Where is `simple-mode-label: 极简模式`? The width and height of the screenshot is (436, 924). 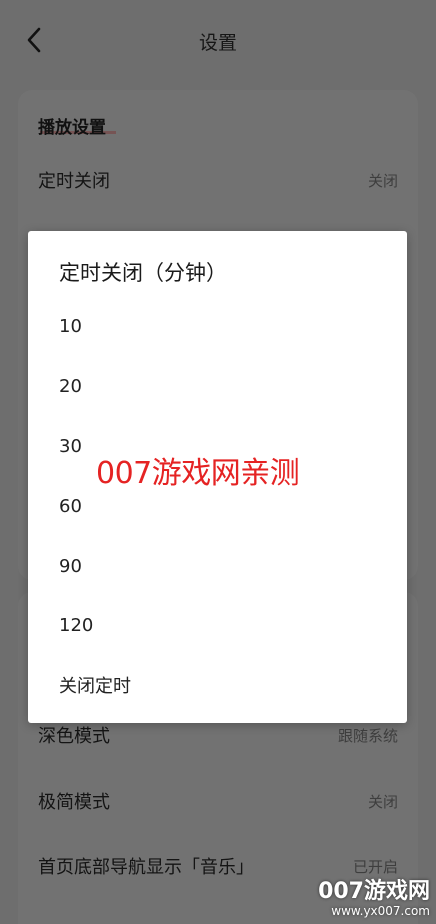
simple-mode-label: 极简模式 is located at coordinates (74, 802).